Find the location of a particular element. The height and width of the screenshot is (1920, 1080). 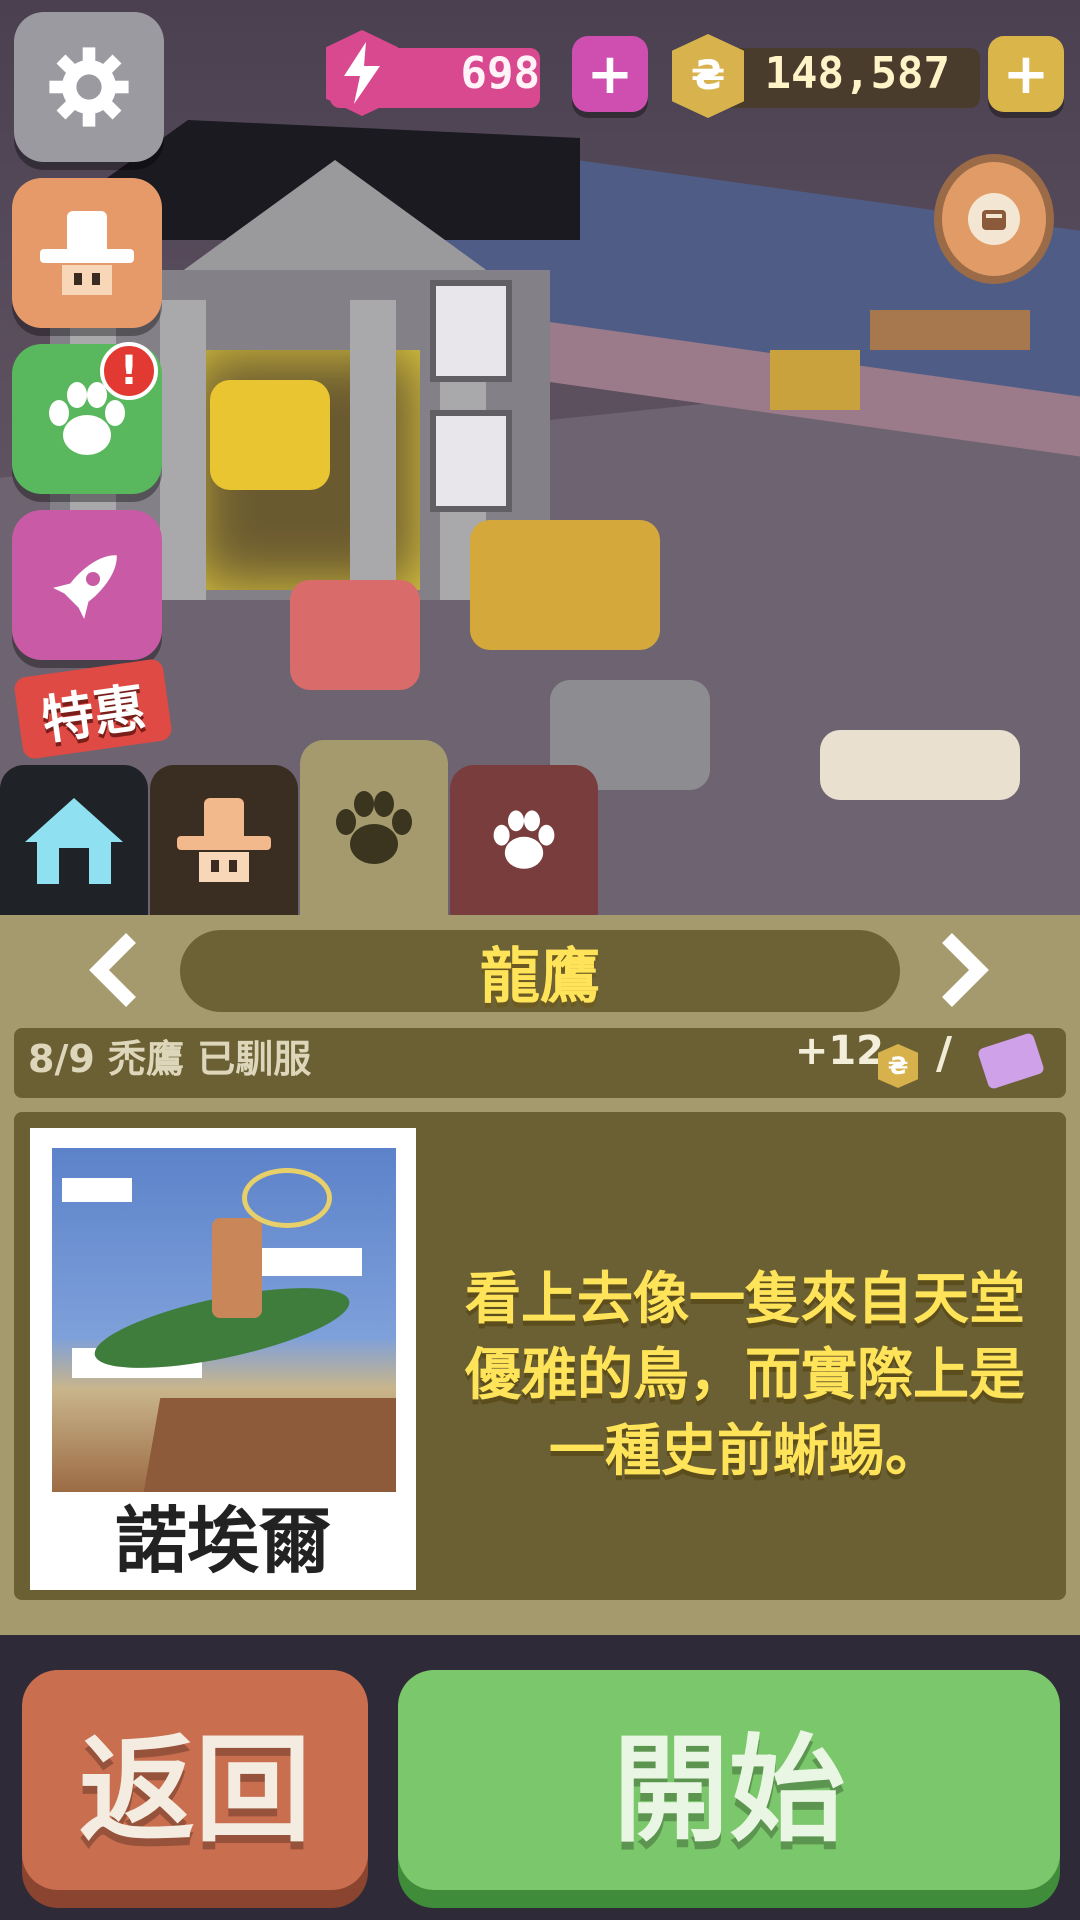

chevron-left-icon is located at coordinates (112, 970).